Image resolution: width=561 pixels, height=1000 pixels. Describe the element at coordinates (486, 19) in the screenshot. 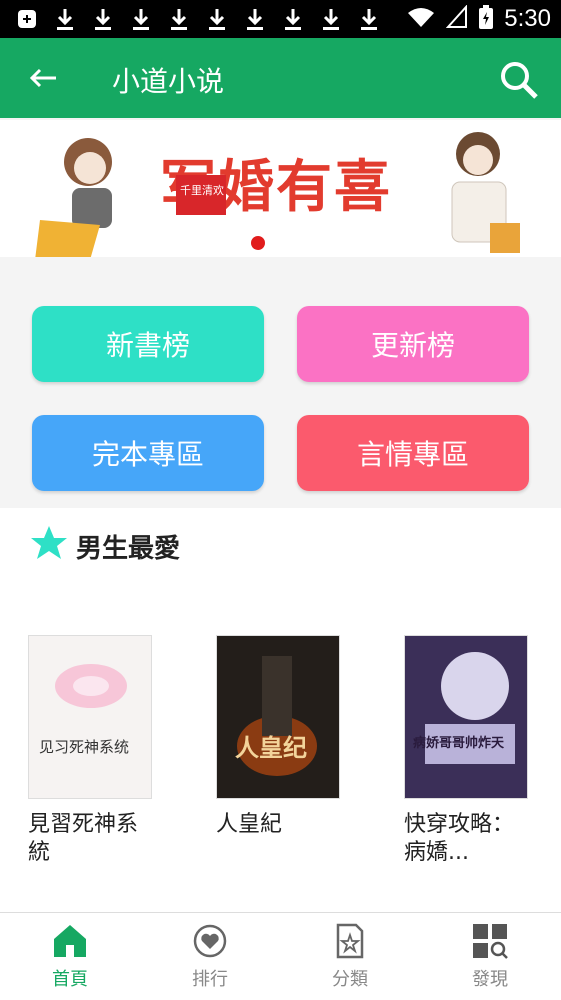

I see `battery-icon` at that location.